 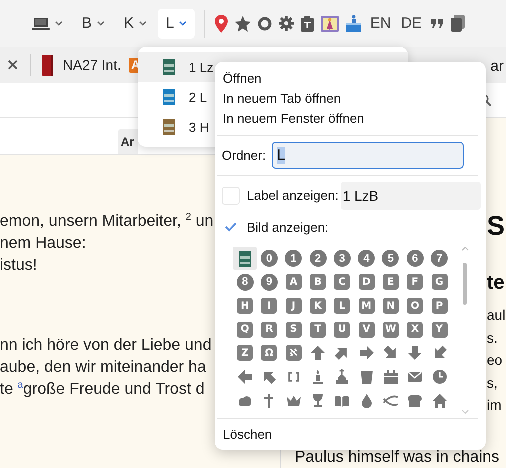 What do you see at coordinates (294, 353) in the screenshot?
I see `letter-icon: ℵ` at bounding box center [294, 353].